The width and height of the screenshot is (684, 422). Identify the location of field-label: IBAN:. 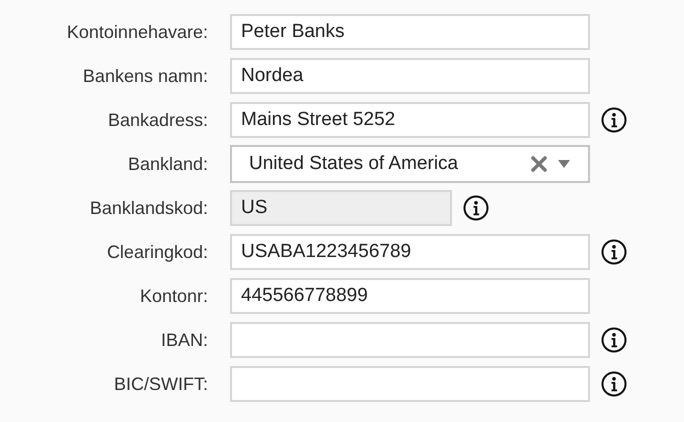
(184, 340).